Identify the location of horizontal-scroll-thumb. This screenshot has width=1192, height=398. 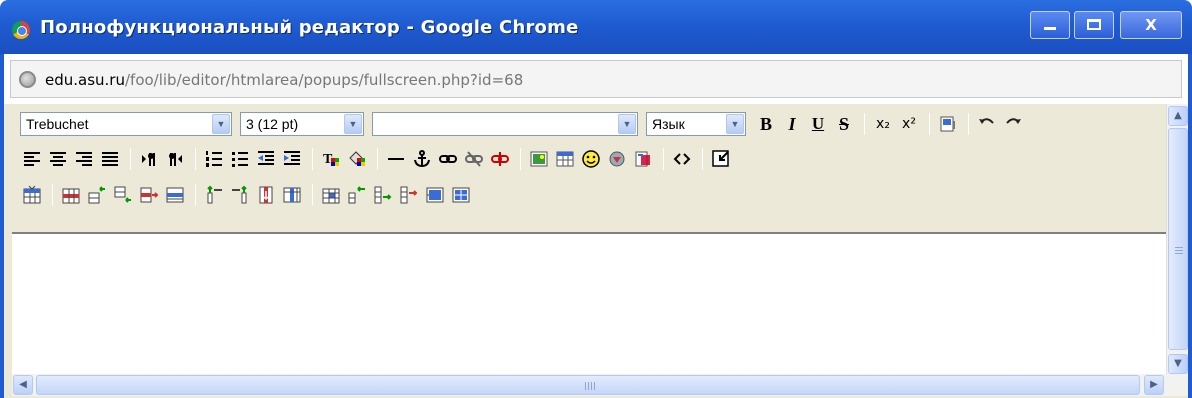
(588, 385).